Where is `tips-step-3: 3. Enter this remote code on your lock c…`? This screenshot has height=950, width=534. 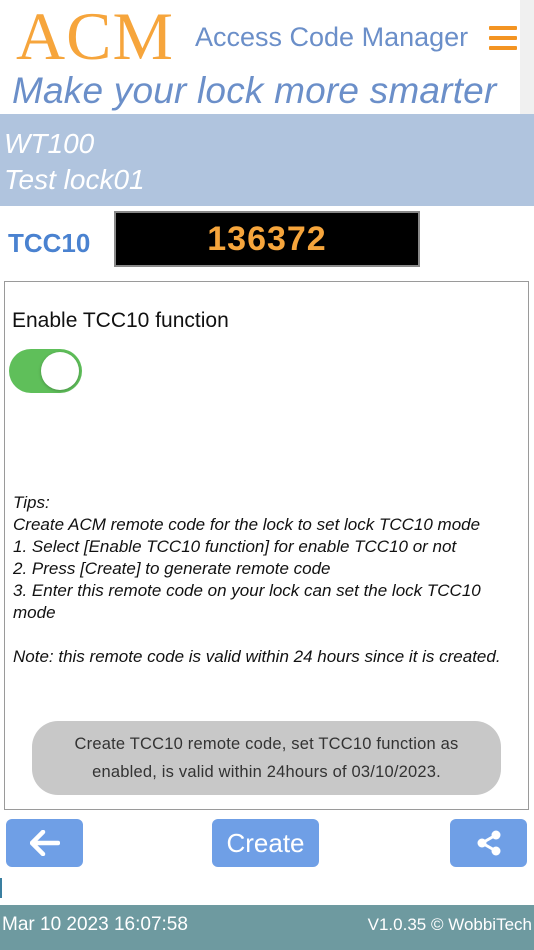
tips-step-3: 3. Enter this remote code on your lock c… is located at coordinates (247, 601).